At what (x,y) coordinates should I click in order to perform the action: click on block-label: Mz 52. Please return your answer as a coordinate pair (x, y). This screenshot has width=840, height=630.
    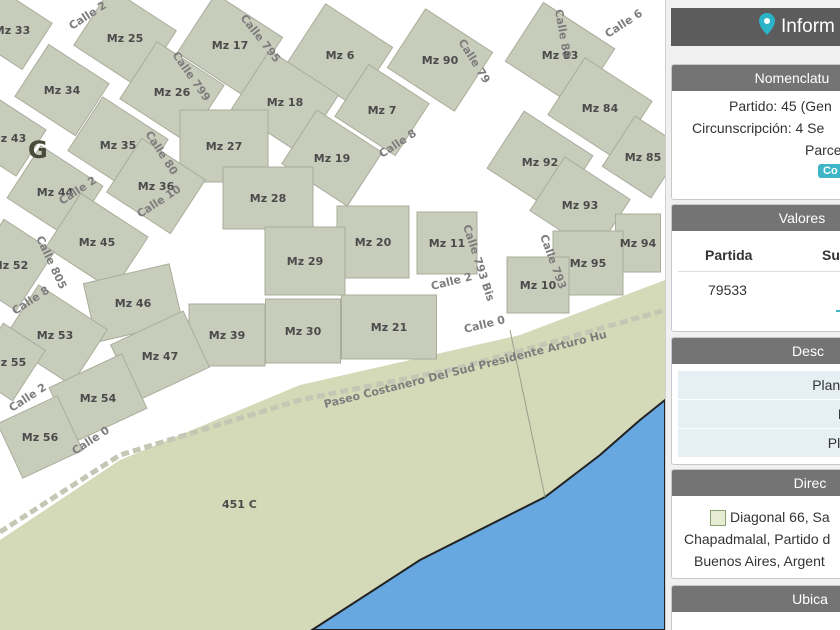
    Looking at the image, I should click on (14, 265).